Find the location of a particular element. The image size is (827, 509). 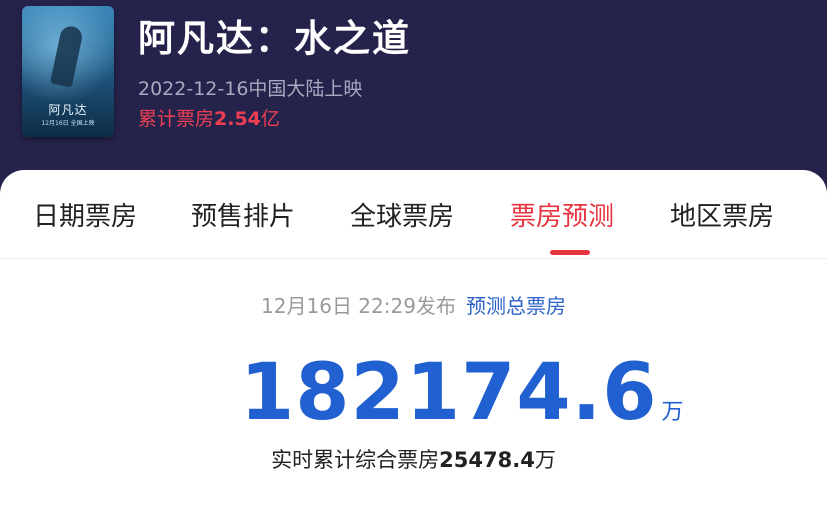

poster-subtitle: 12月16日 全国上映 is located at coordinates (68, 123).